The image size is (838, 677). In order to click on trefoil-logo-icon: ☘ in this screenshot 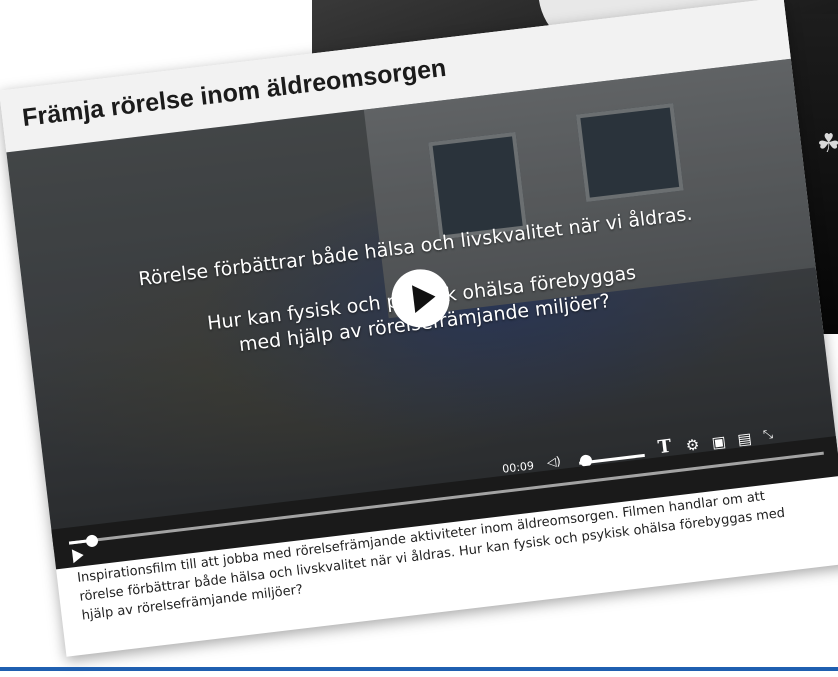, I will do `click(827, 144)`.